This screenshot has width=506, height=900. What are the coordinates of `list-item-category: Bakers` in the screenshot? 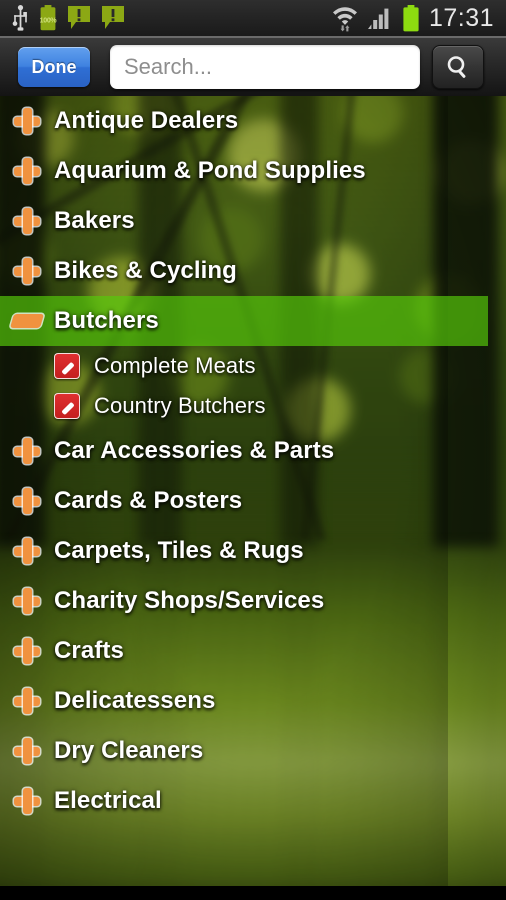 It's located at (253, 221).